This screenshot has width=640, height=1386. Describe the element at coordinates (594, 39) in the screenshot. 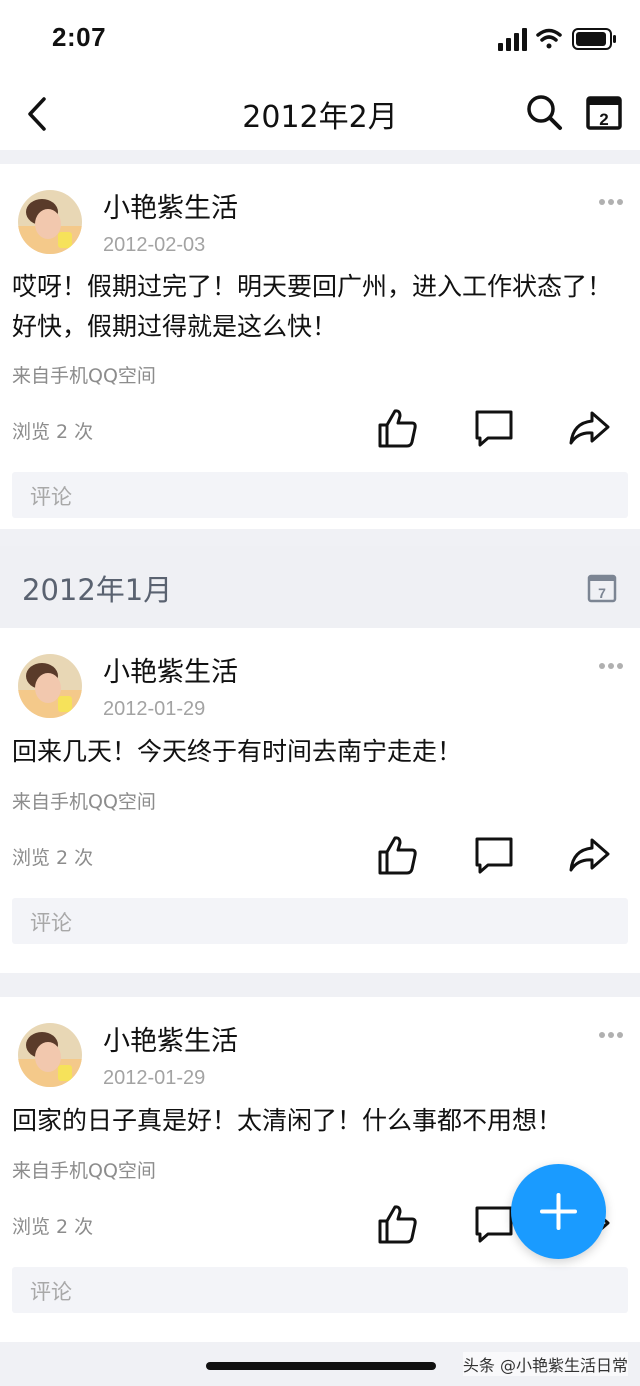

I see `battery-icon` at that location.